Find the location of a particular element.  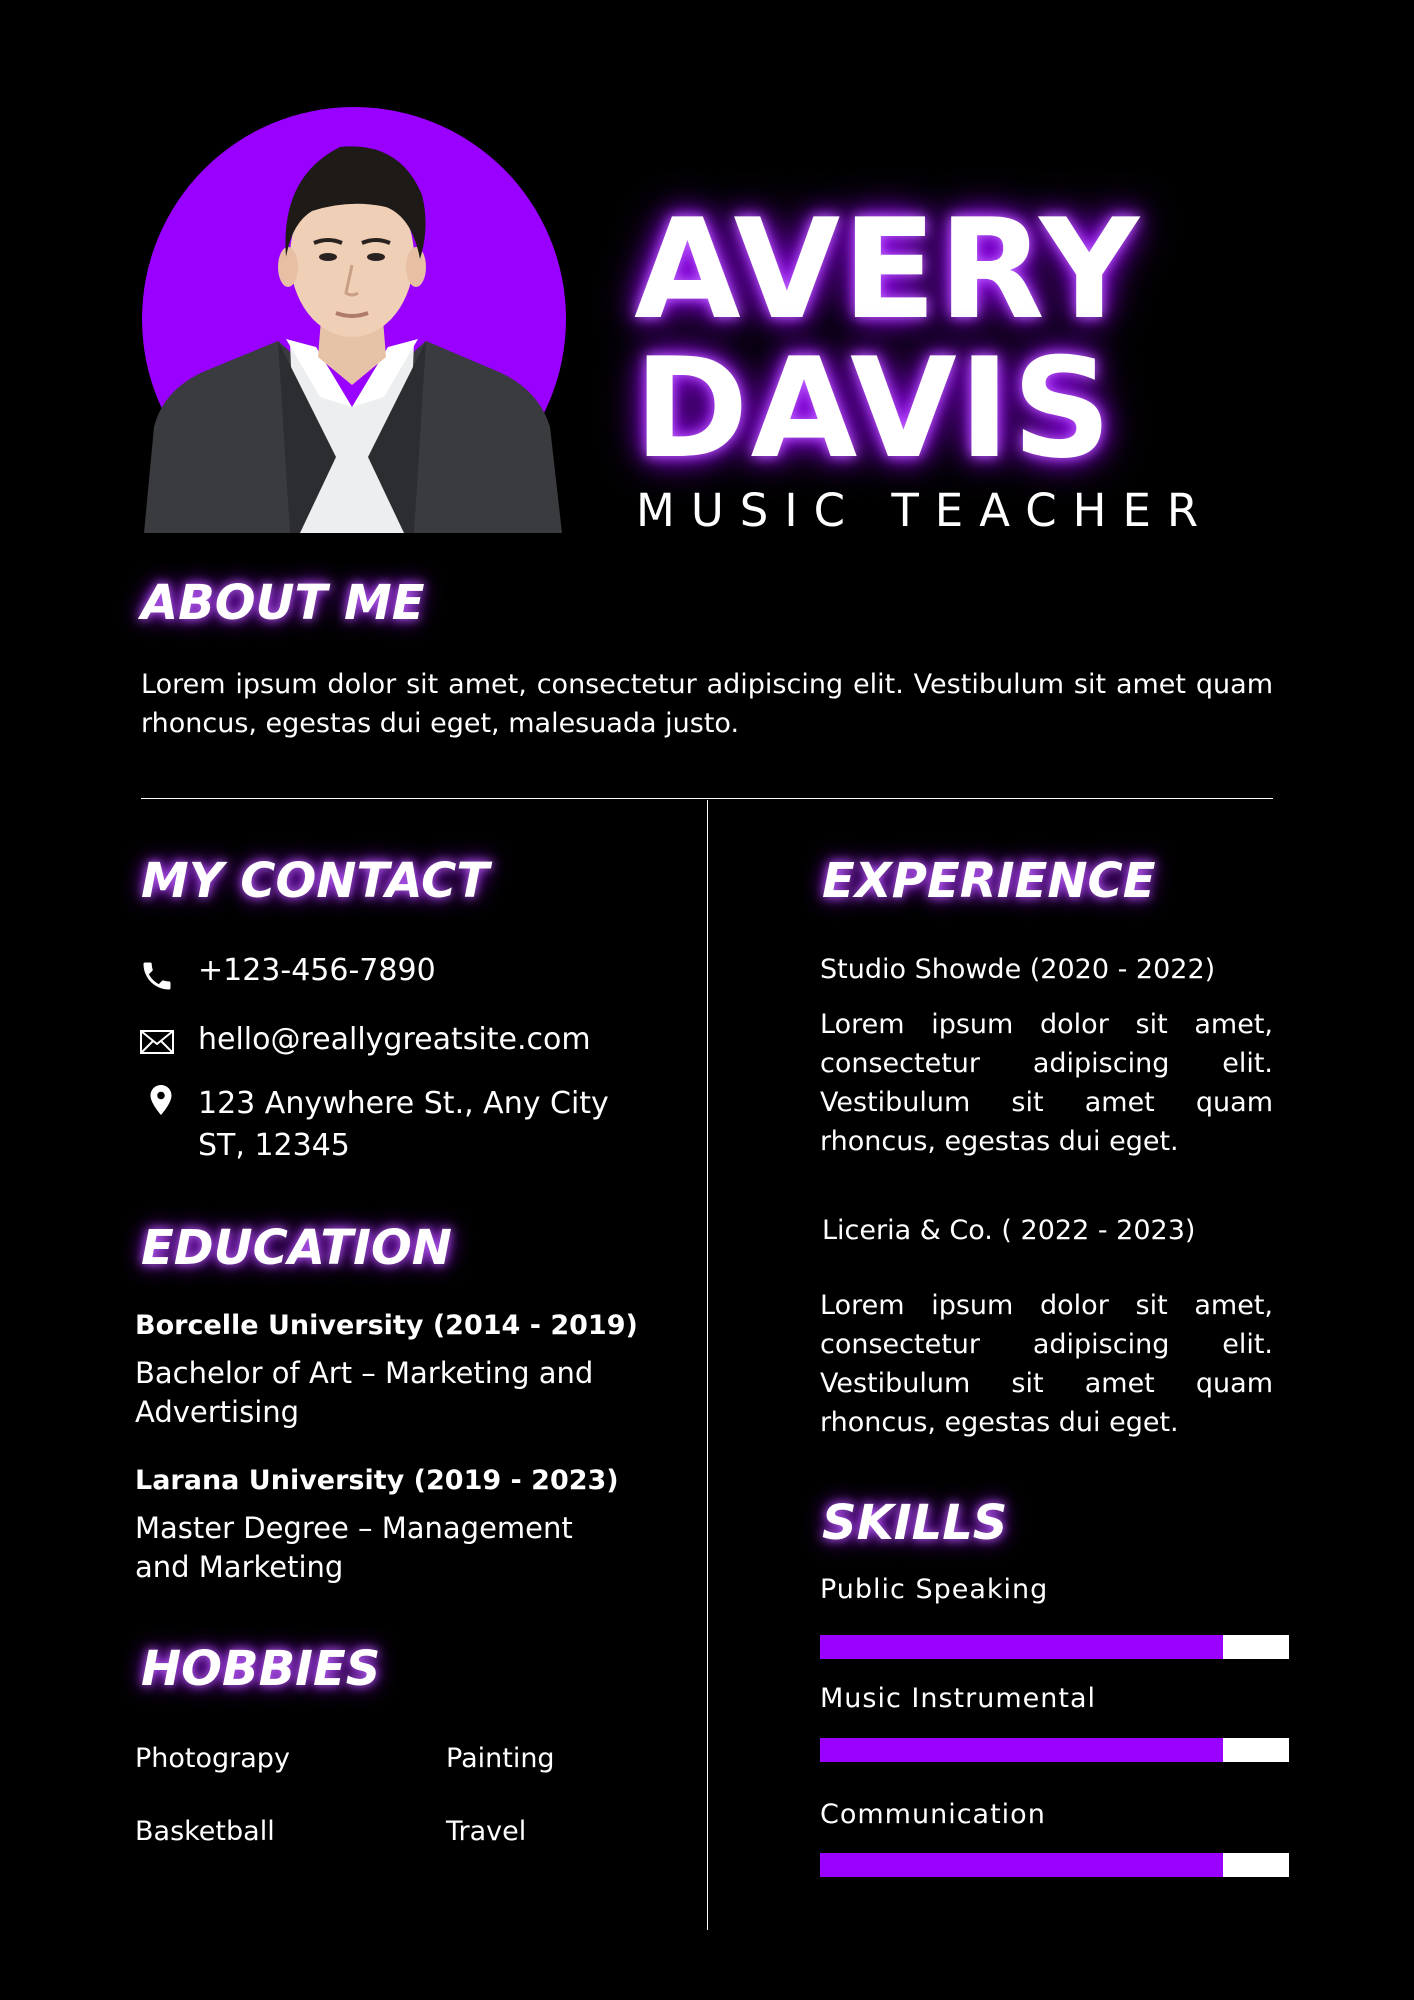

contact-heading: MY CONTACT is located at coordinates (315, 881).